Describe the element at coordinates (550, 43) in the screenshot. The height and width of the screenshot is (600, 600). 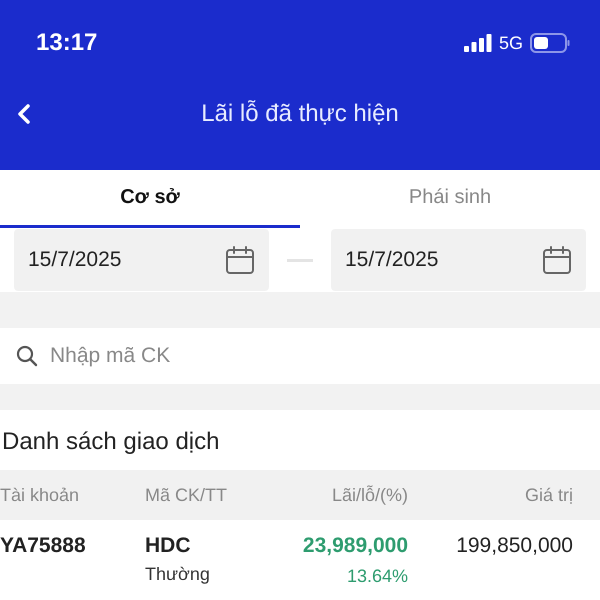
I see `battery-icon` at that location.